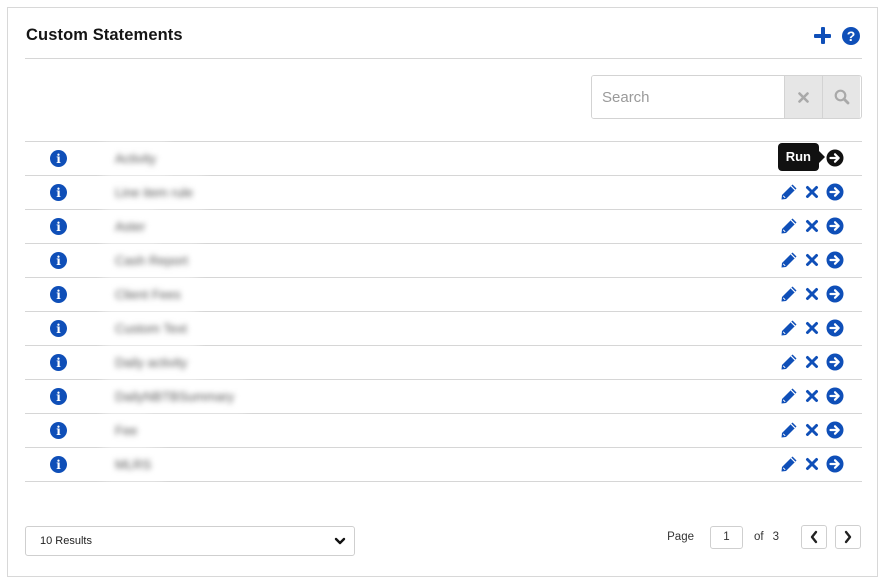 The width and height of the screenshot is (887, 583). Describe the element at coordinates (851, 35) in the screenshot. I see `help-icon: ?` at that location.